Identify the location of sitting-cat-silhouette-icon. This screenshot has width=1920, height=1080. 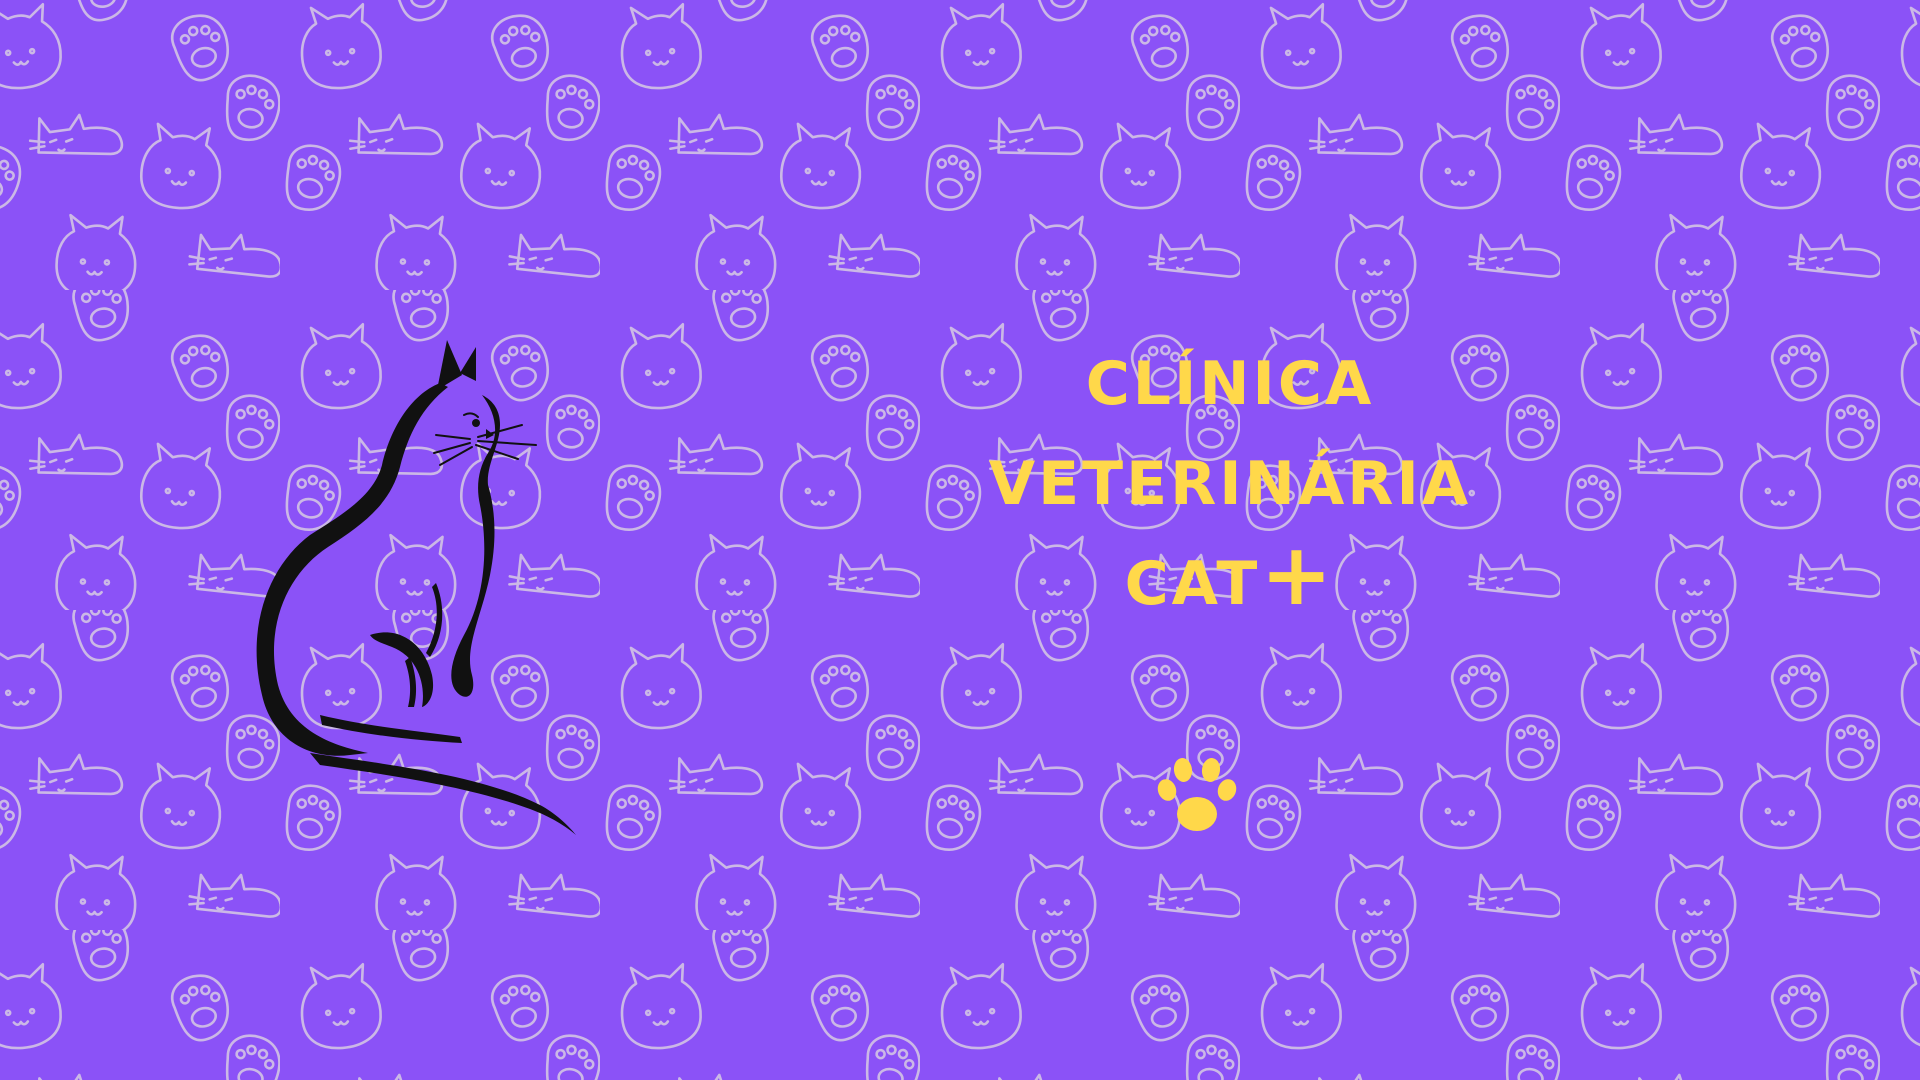
(416, 587).